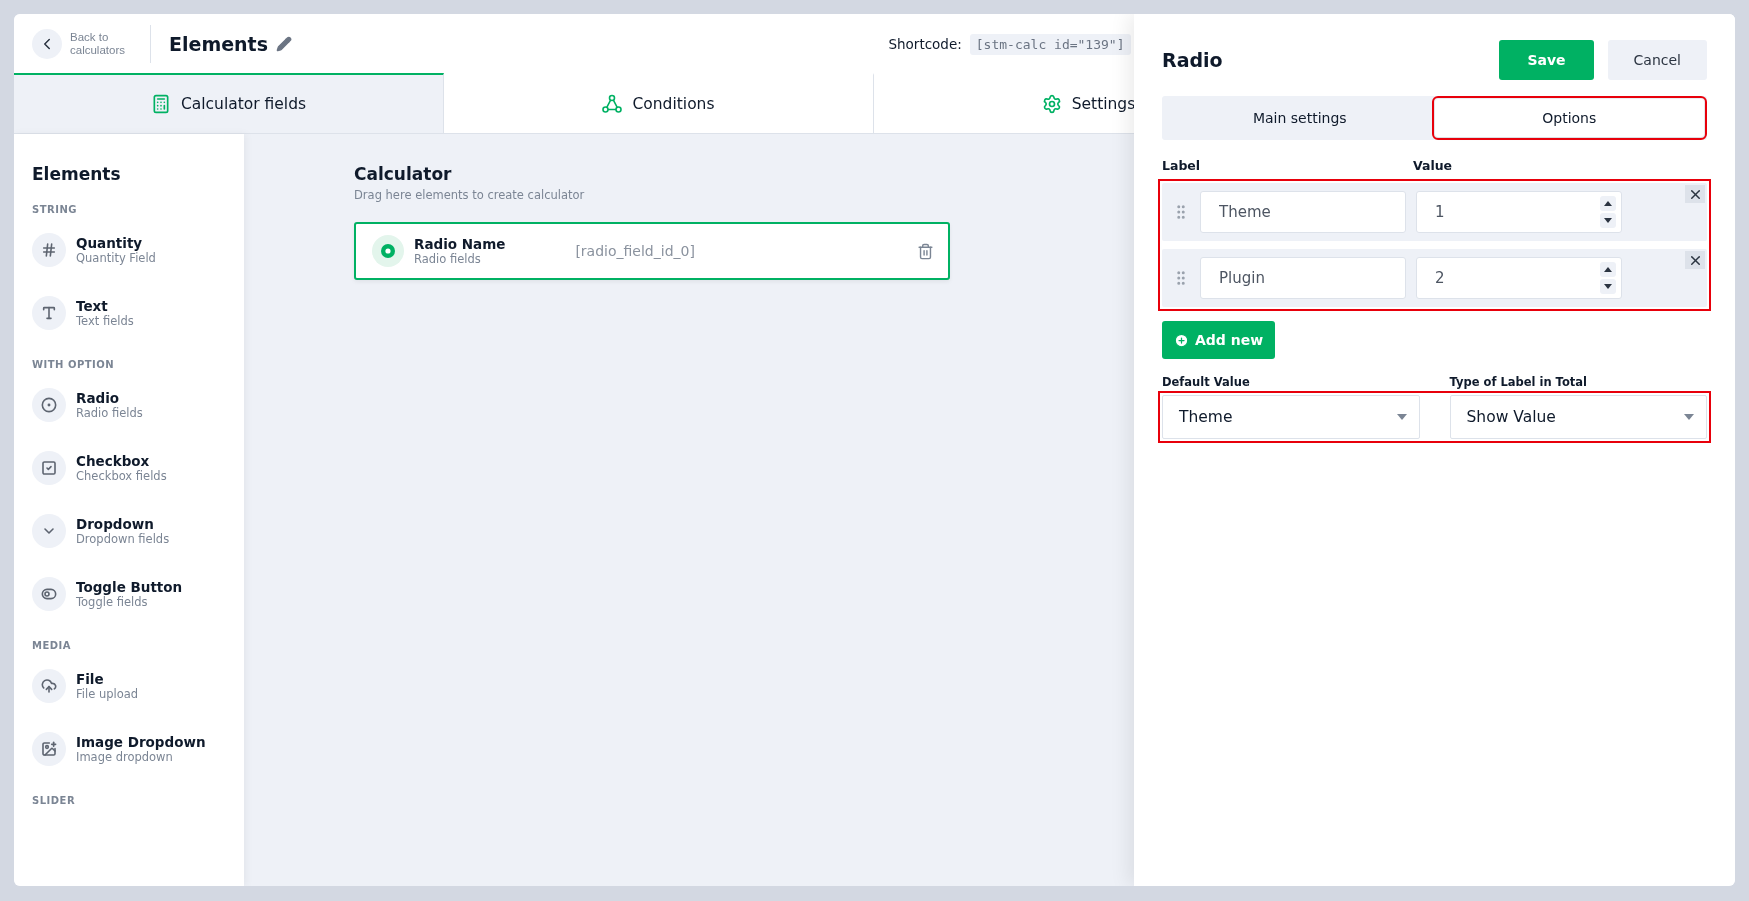  Describe the element at coordinates (109, 398) in the screenshot. I see `element-name: Radio` at that location.